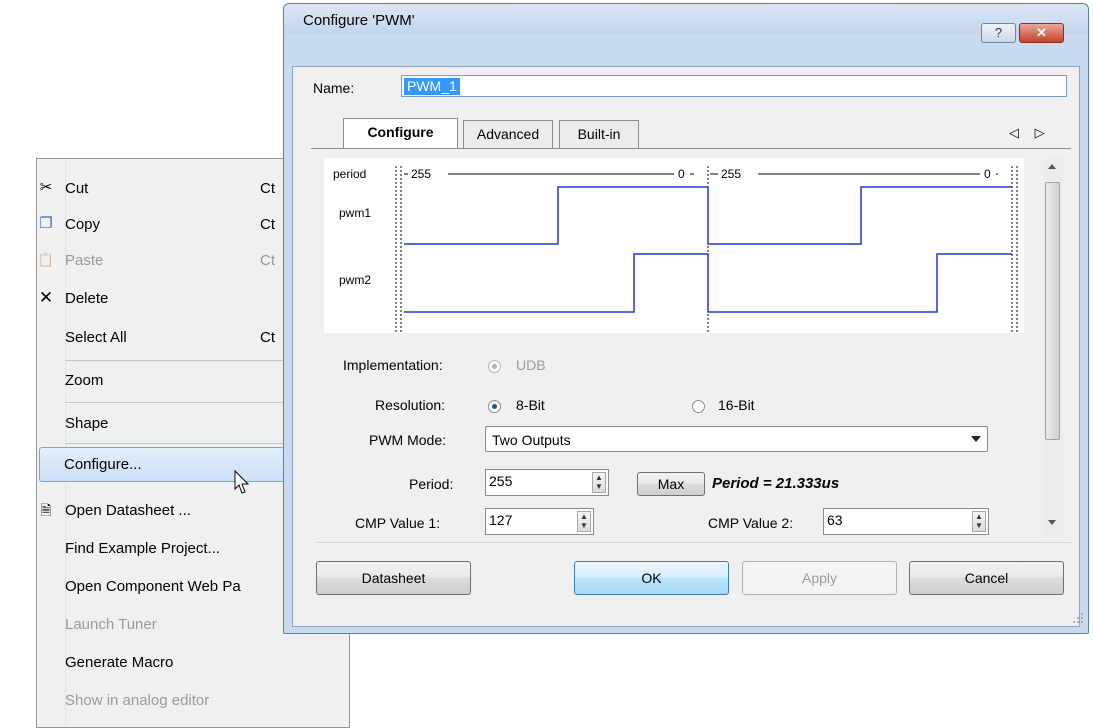 This screenshot has width=1093, height=728. What do you see at coordinates (734, 86) in the screenshot?
I see `name-input: PWM_1` at bounding box center [734, 86].